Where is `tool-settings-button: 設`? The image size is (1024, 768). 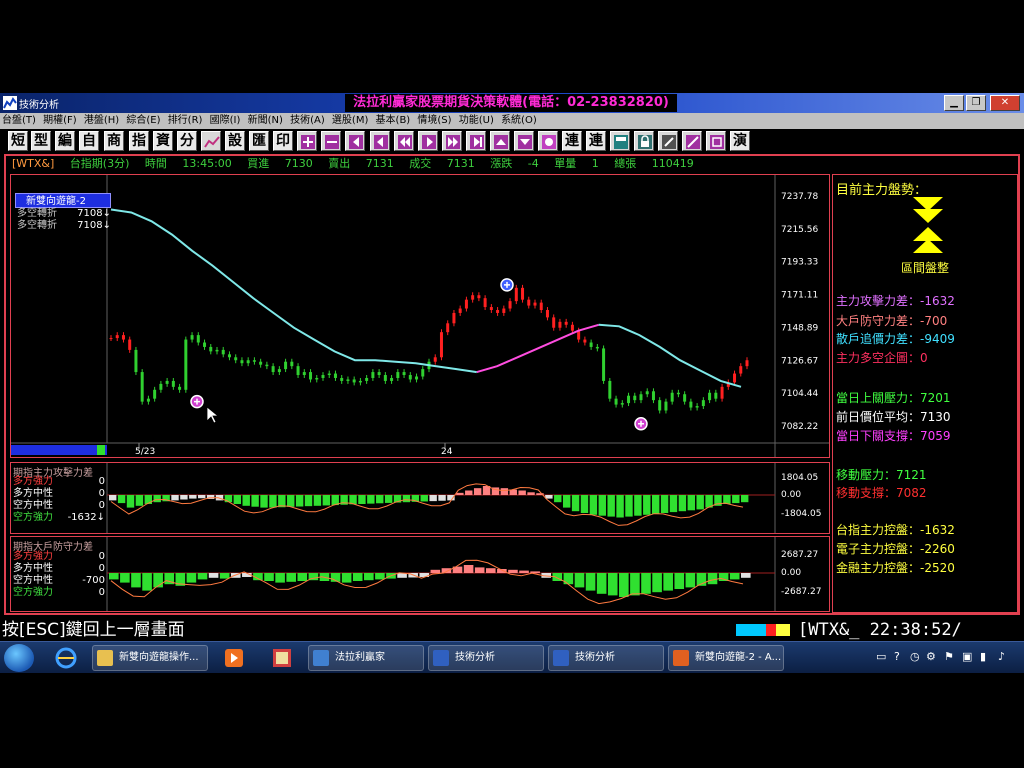 tool-settings-button: 設 is located at coordinates (235, 141).